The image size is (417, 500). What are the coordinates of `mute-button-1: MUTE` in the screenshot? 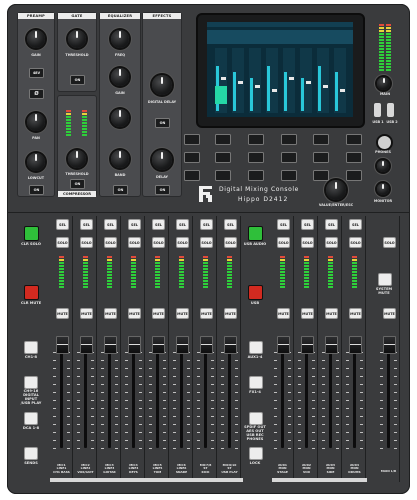 It's located at (62, 313).